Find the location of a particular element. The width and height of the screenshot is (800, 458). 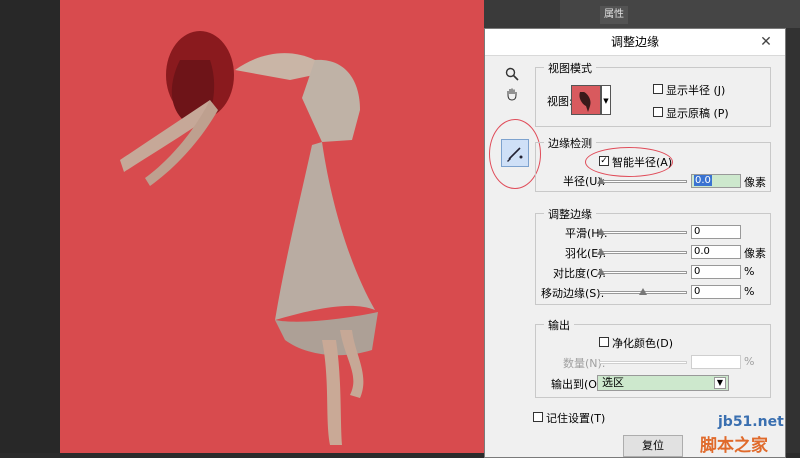

amount-slider is located at coordinates (643, 362).